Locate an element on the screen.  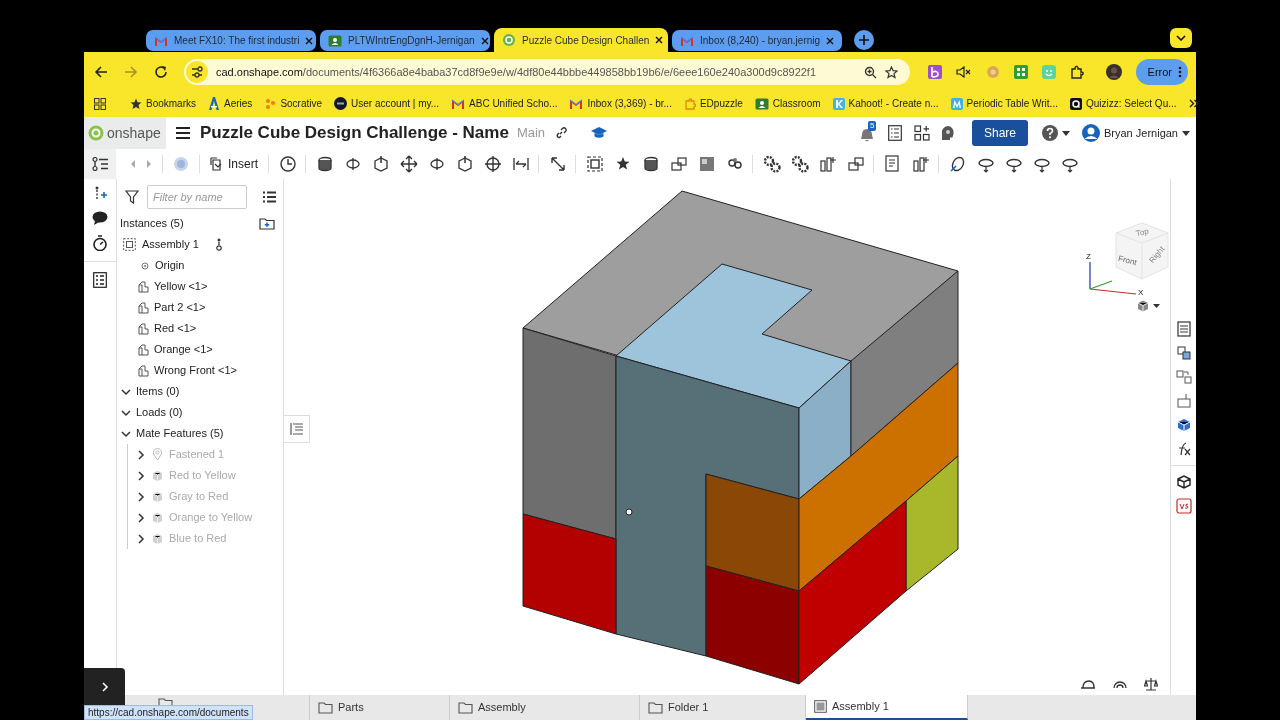
zoom-icon is located at coordinates (870, 72).